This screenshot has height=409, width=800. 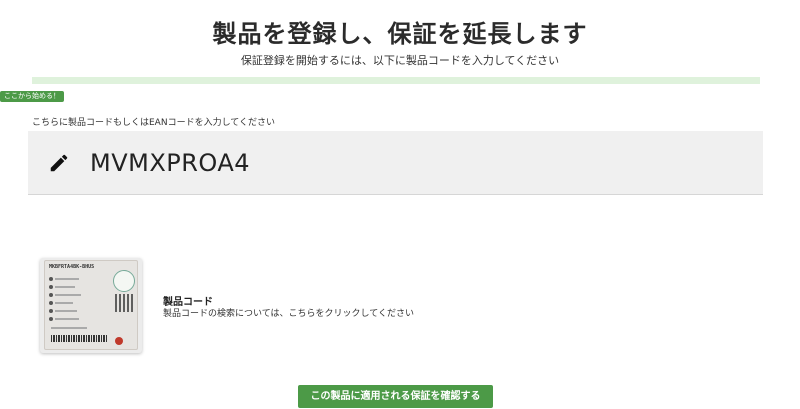 I want to click on brand-logo-icon, so click(x=119, y=341).